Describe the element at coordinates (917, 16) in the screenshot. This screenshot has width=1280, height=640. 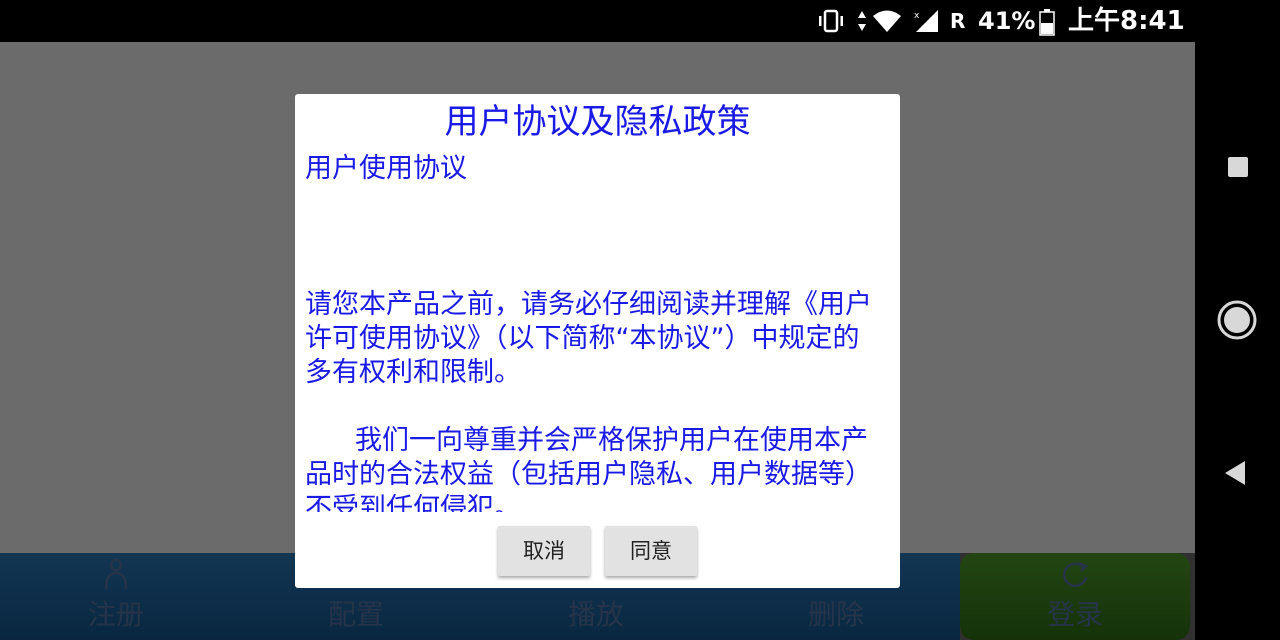
I see `svg-text: x` at that location.